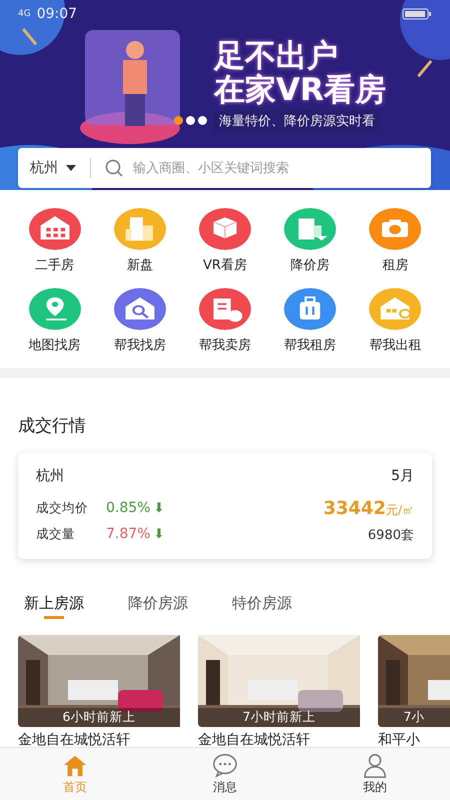 This screenshot has height=800, width=450. What do you see at coordinates (391, 535) in the screenshot?
I see `stat-value: 6980套` at bounding box center [391, 535].